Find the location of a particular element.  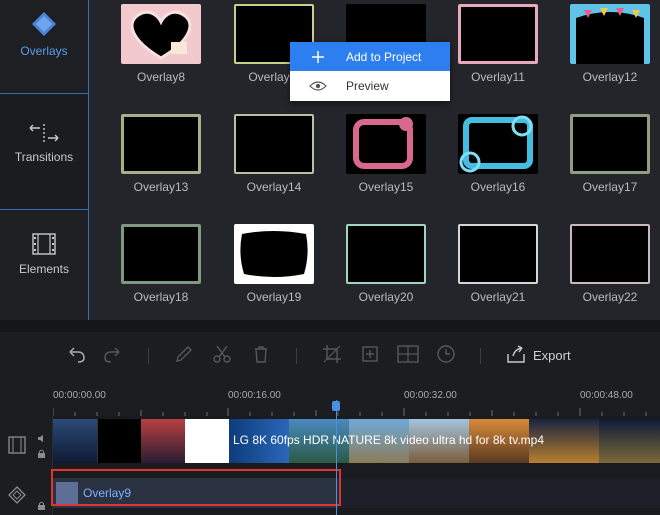

overlay-label: Overlay14 is located at coordinates (274, 187).